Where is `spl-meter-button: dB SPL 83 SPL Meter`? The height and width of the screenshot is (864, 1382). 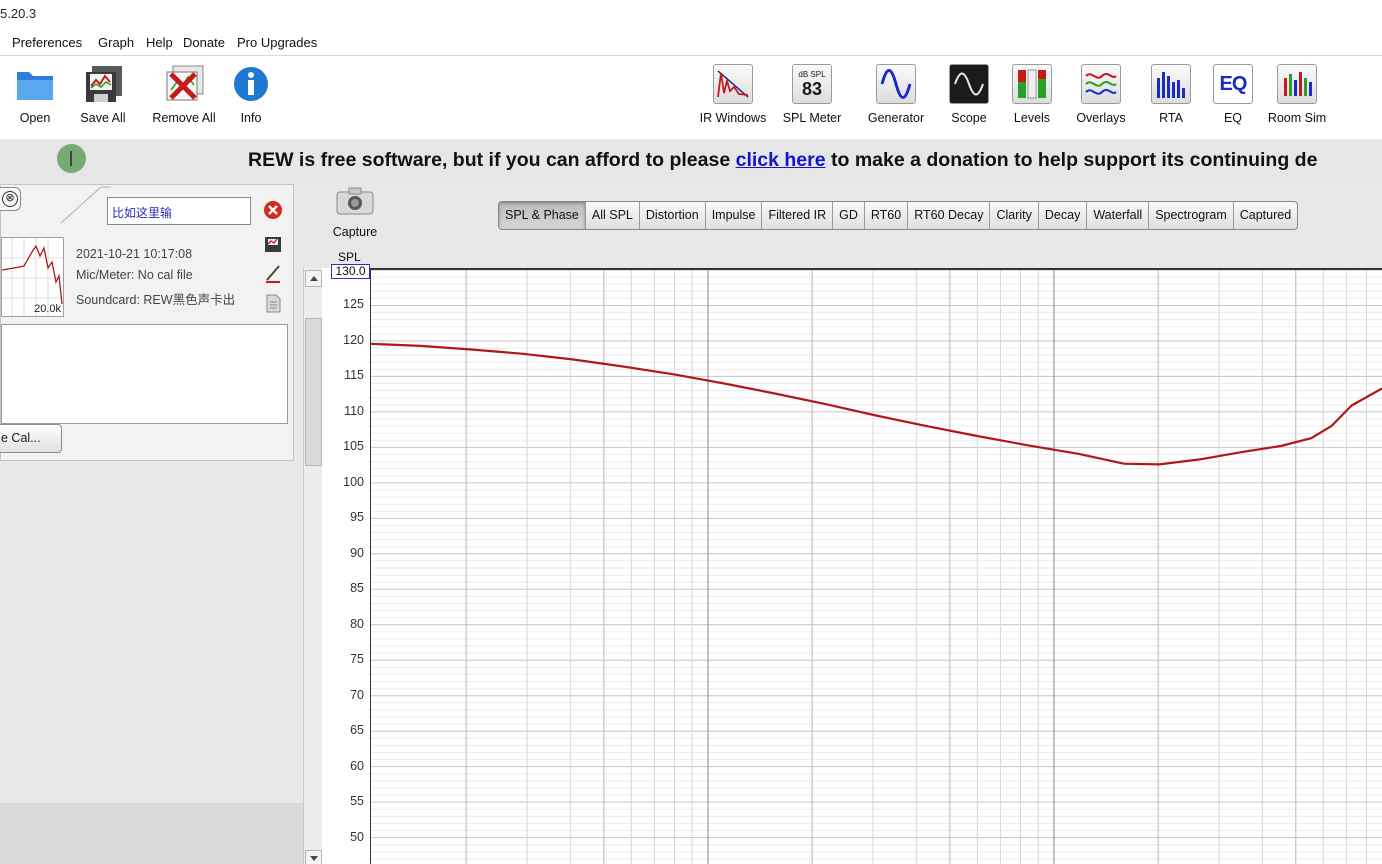 spl-meter-button: dB SPL 83 SPL Meter is located at coordinates (812, 94).